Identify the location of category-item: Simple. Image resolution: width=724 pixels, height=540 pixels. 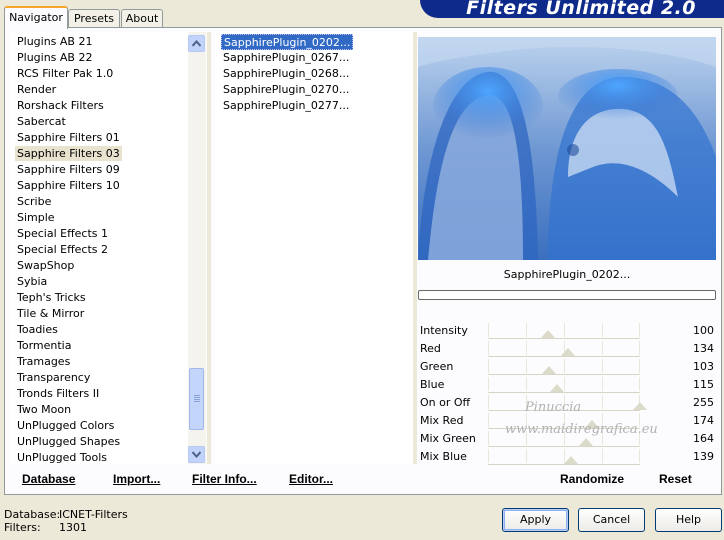
(36, 217).